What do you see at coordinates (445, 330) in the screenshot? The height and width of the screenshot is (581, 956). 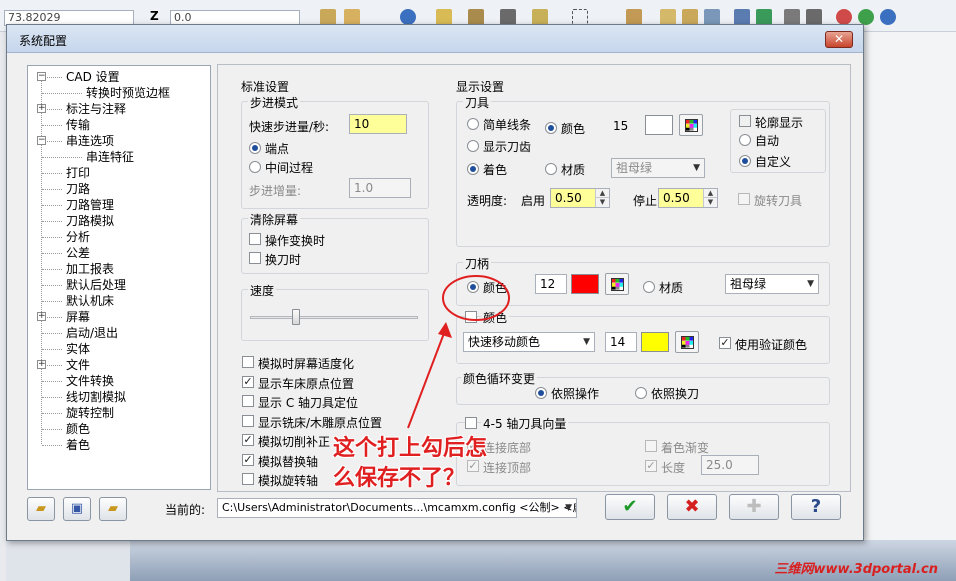 I see `arrowhead-icon` at bounding box center [445, 330].